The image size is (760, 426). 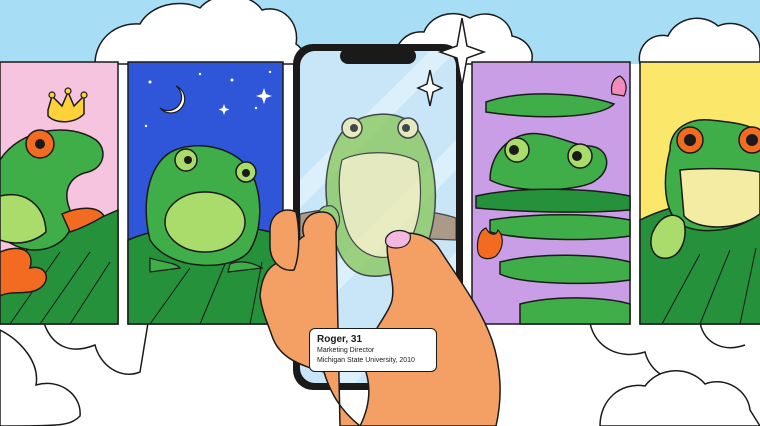 I want to click on crown-icon, so click(x=67, y=105).